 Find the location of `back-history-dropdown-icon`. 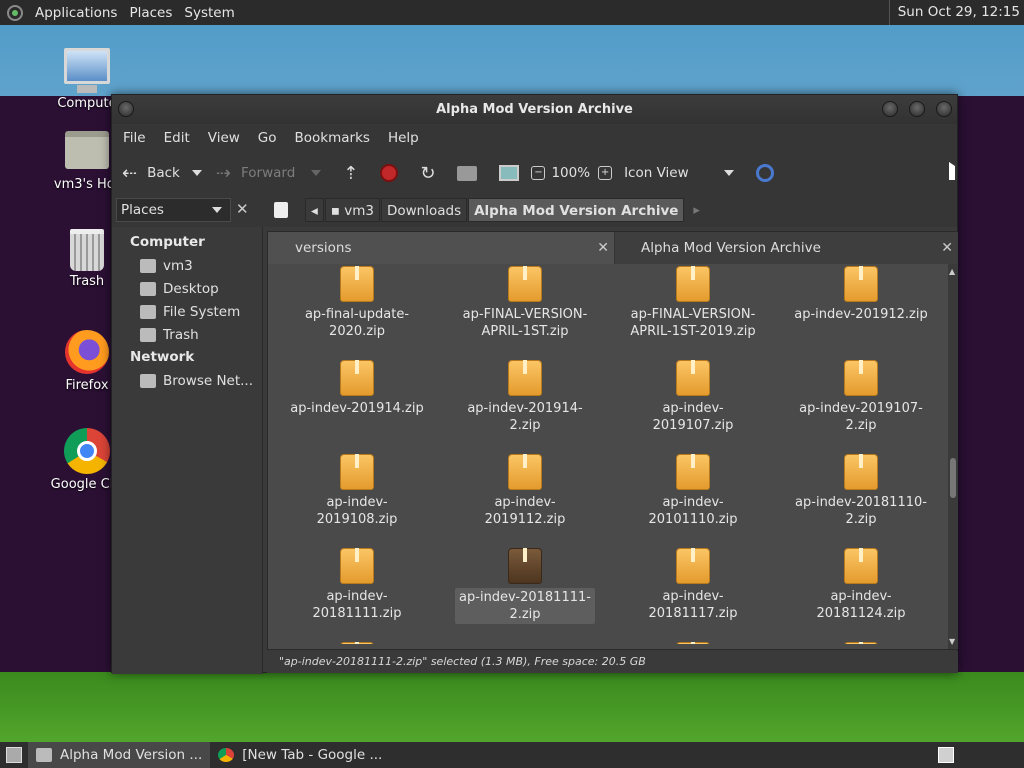

back-history-dropdown-icon is located at coordinates (196, 173).